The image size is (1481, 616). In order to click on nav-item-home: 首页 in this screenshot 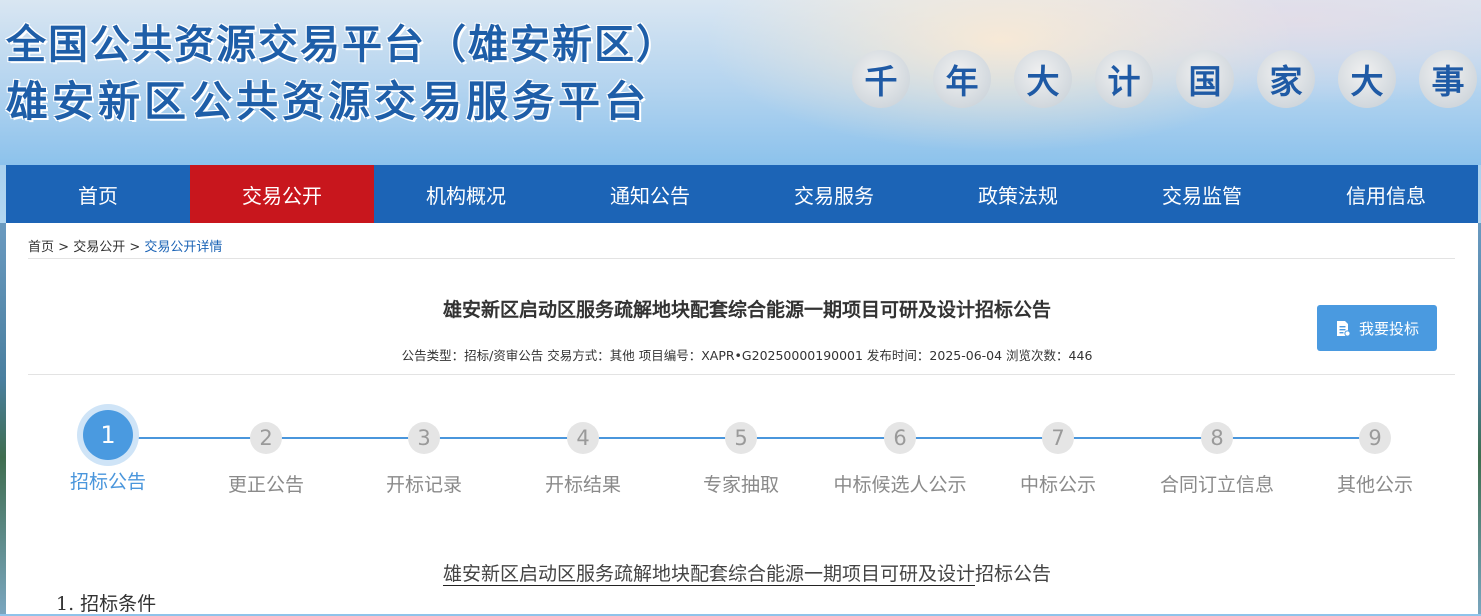, I will do `click(98, 194)`.